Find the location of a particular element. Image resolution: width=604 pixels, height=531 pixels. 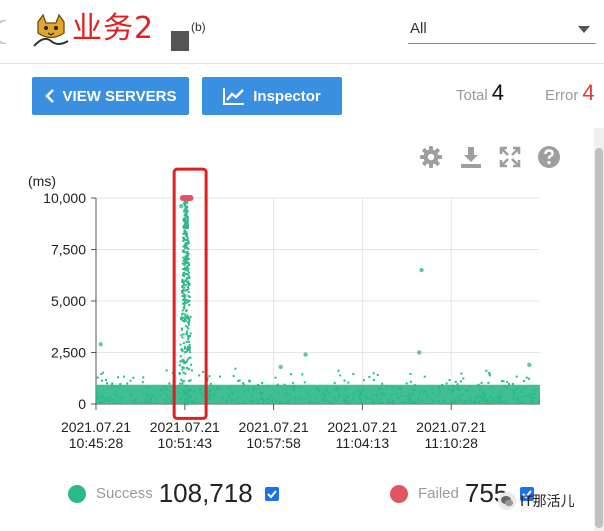

inspector-button: Inspector is located at coordinates (272, 96).